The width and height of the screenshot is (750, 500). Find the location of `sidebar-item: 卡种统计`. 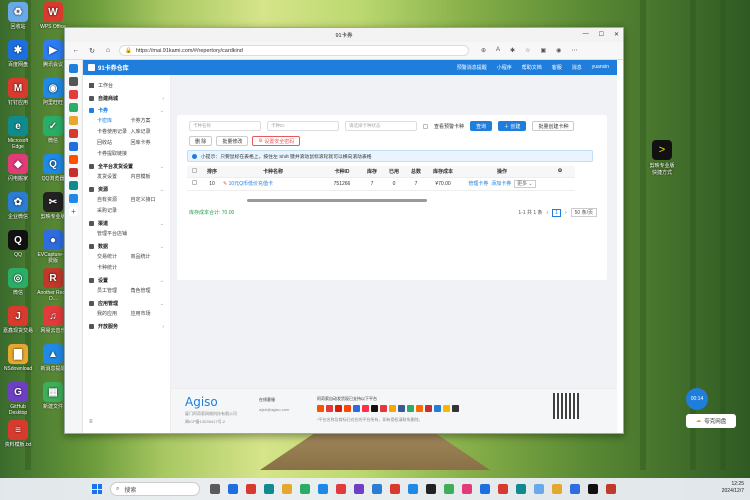

sidebar-item: 卡种统计 is located at coordinates (114, 267).